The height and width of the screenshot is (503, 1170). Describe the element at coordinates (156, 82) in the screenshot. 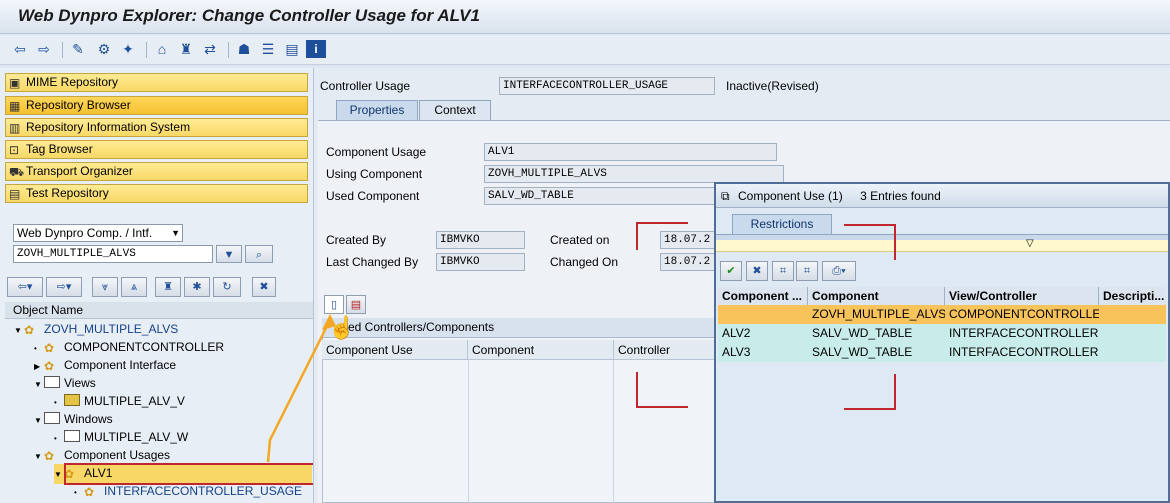

I see `nav-mime-repository: ▣ MIME Repository` at that location.